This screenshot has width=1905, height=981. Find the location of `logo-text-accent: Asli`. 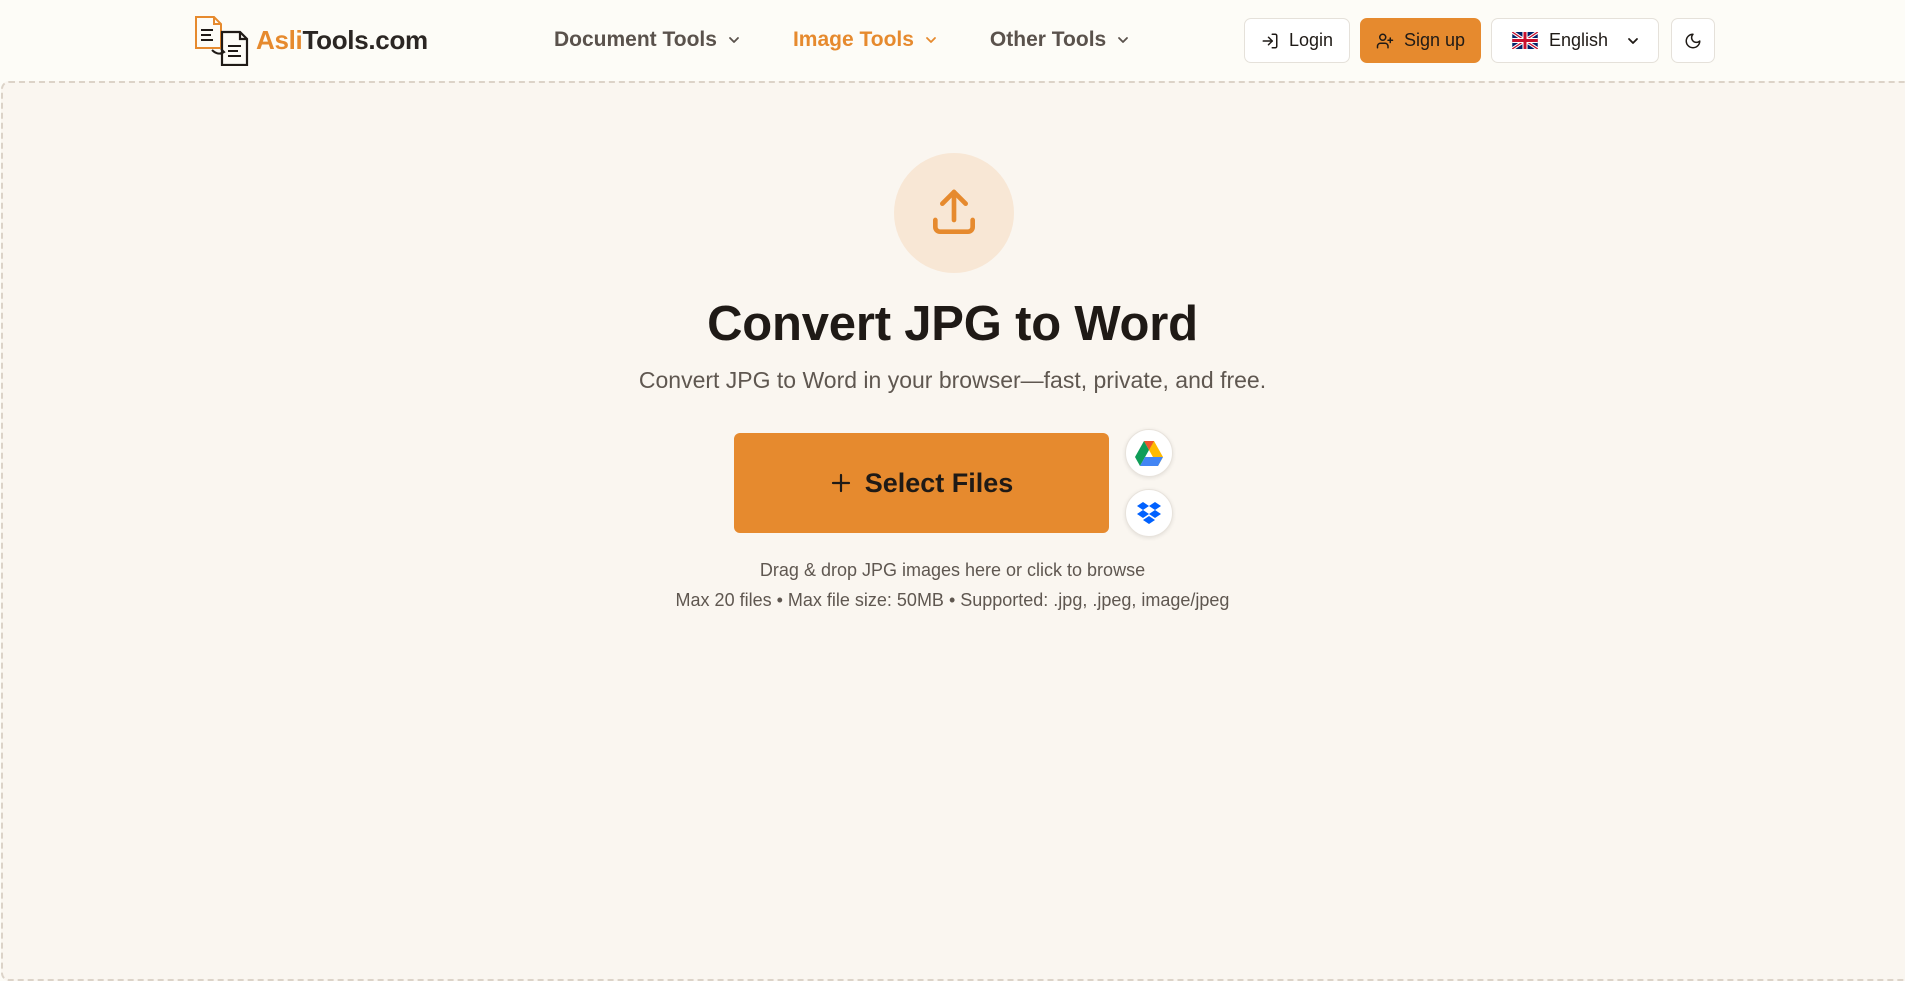

logo-text-accent: Asli is located at coordinates (279, 39).